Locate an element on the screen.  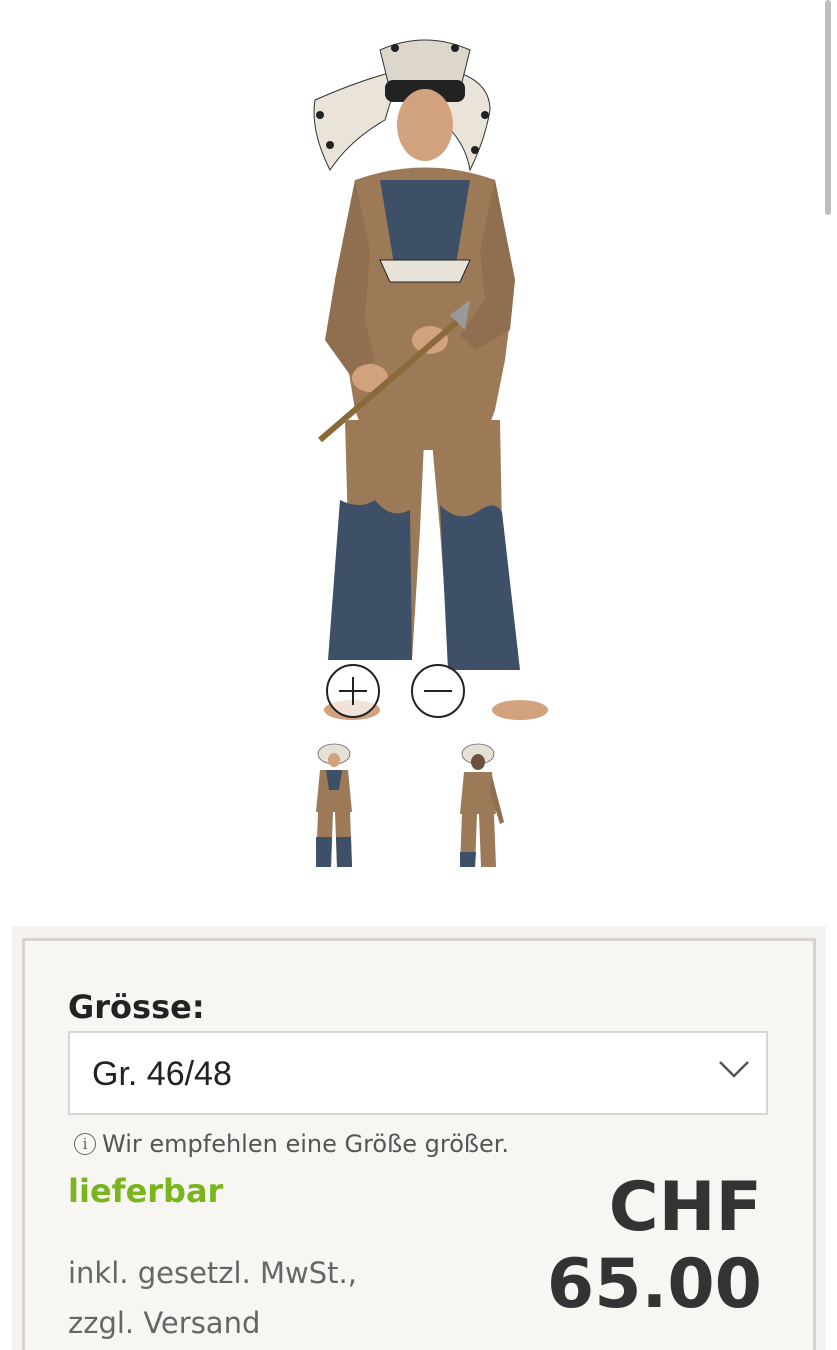
thumbnail-front-view is located at coordinates (334, 807).